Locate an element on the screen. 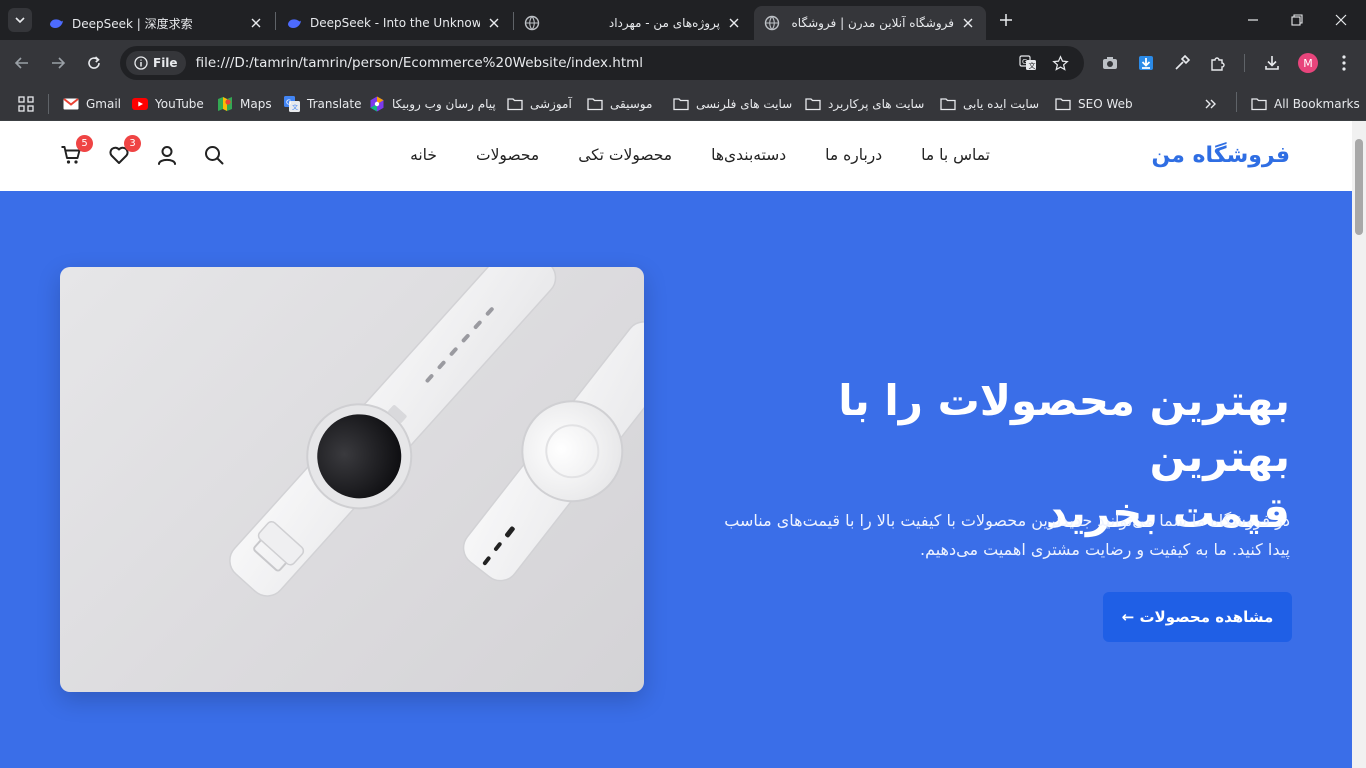  translate-icon: G文 is located at coordinates (1027, 62).